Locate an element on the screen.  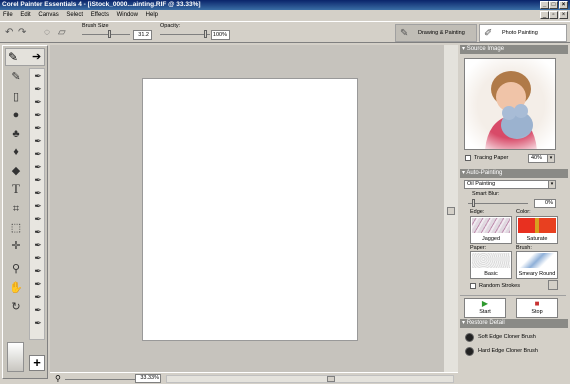
brush-variant-icon: ✎ is located at coordinates (13, 57).